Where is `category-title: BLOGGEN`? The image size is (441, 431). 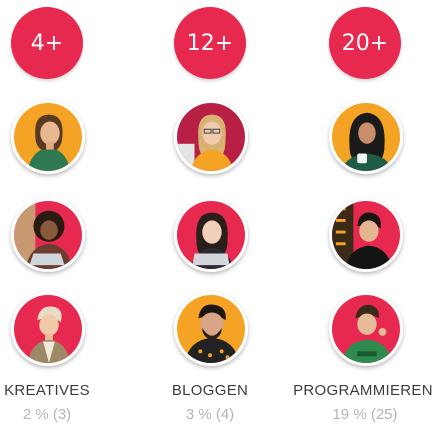
category-title: BLOGGEN is located at coordinates (210, 390).